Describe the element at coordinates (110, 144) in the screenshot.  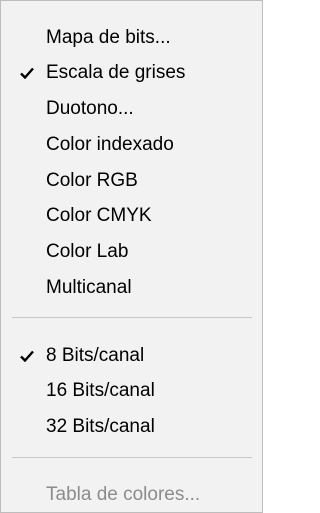
I see `menu-item-label: Color indexado` at that location.